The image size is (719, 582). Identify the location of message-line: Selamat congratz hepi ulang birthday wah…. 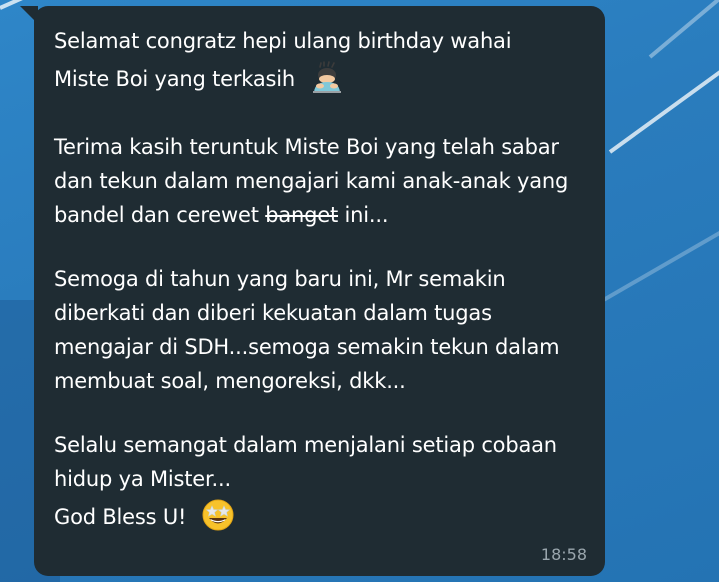
(283, 41).